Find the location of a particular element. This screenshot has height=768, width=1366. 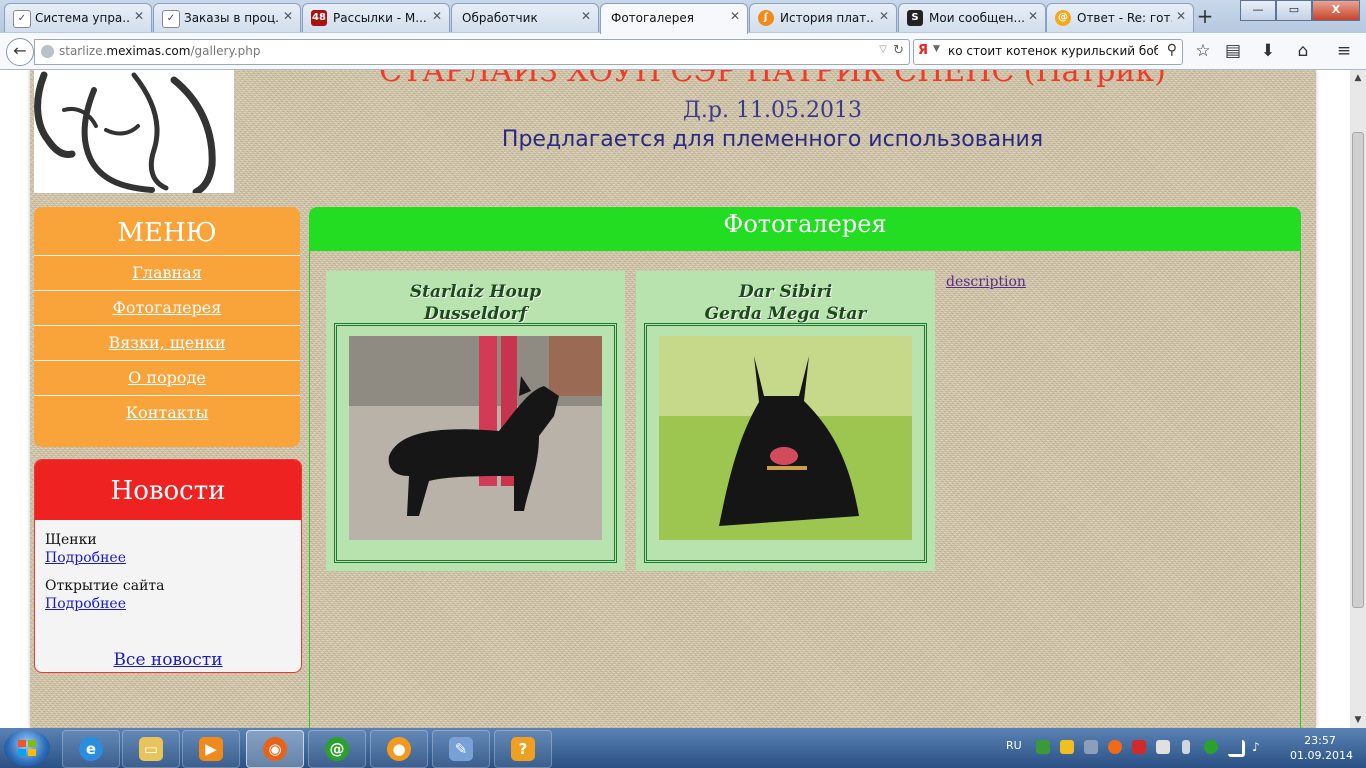

taskbar-firefox: ◉ is located at coordinates (275, 749).